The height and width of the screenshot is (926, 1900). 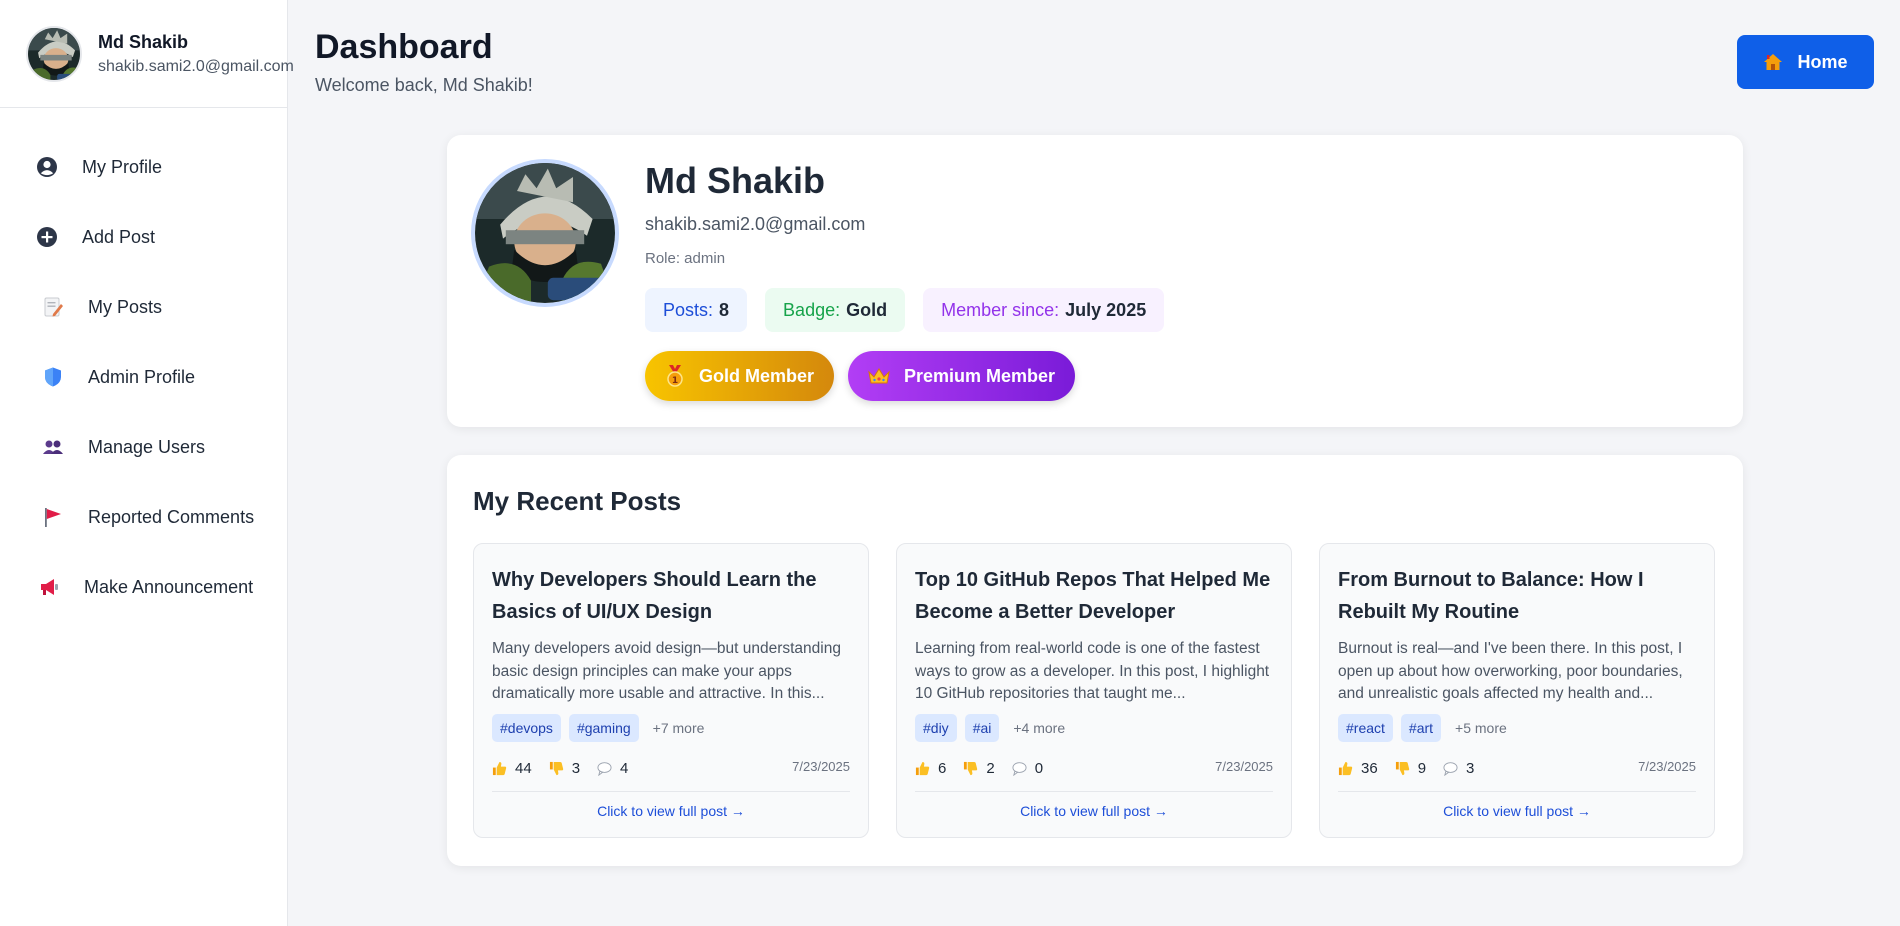 I want to click on more-tags: +4 more, so click(x=1039, y=728).